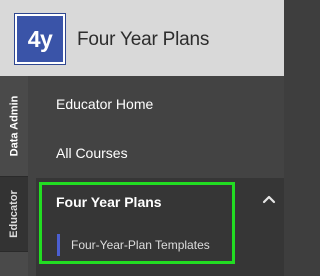  I want to click on logo-text: 4y, so click(40, 38).